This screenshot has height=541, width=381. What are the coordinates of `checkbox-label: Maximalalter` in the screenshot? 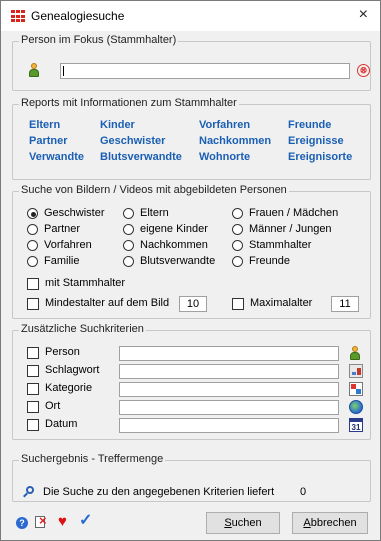 It's located at (281, 303).